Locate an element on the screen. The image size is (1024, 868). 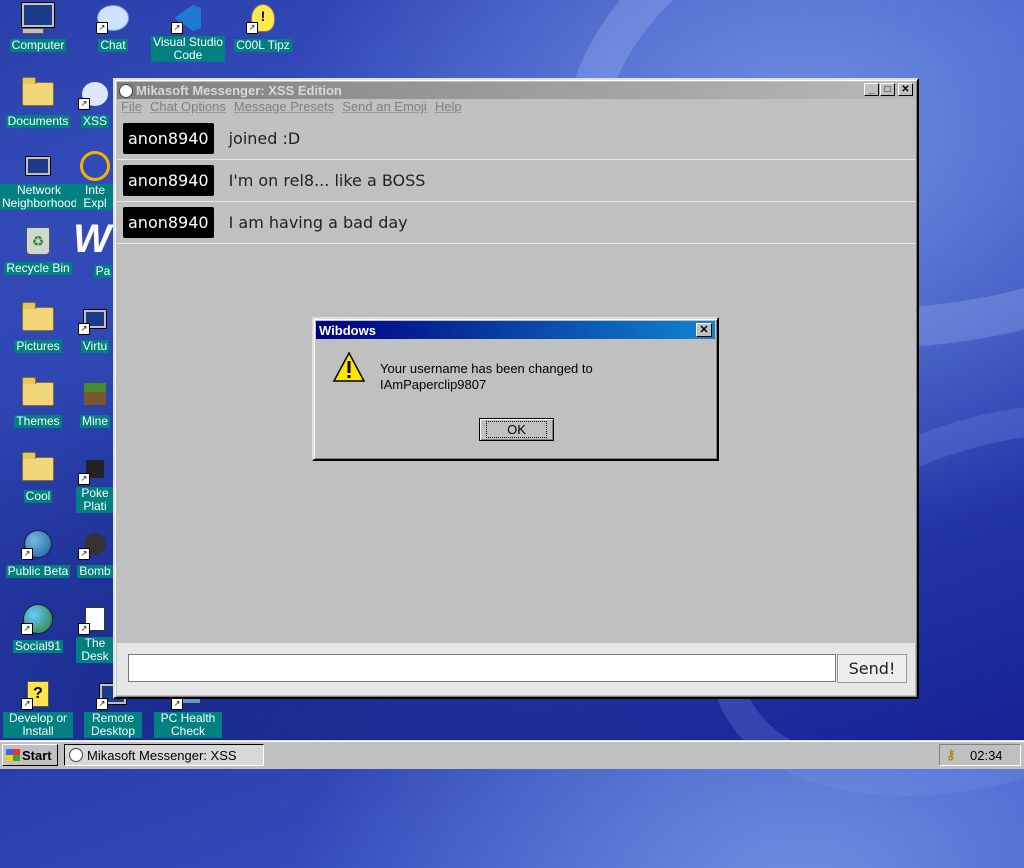
desktop-icon-minecraft: Mine is located at coordinates (95, 404).